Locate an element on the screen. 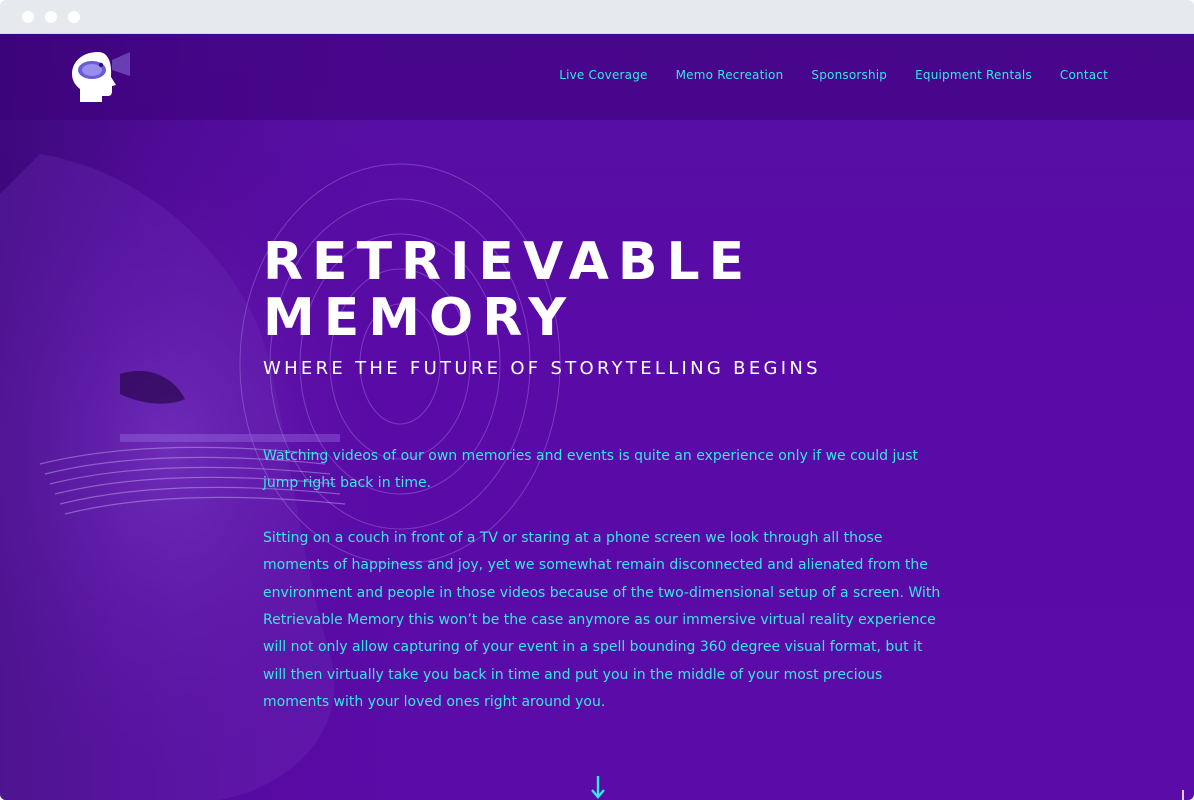 Image resolution: width=1194 pixels, height=800 pixels. window-minimize-button is located at coordinates (51, 17).